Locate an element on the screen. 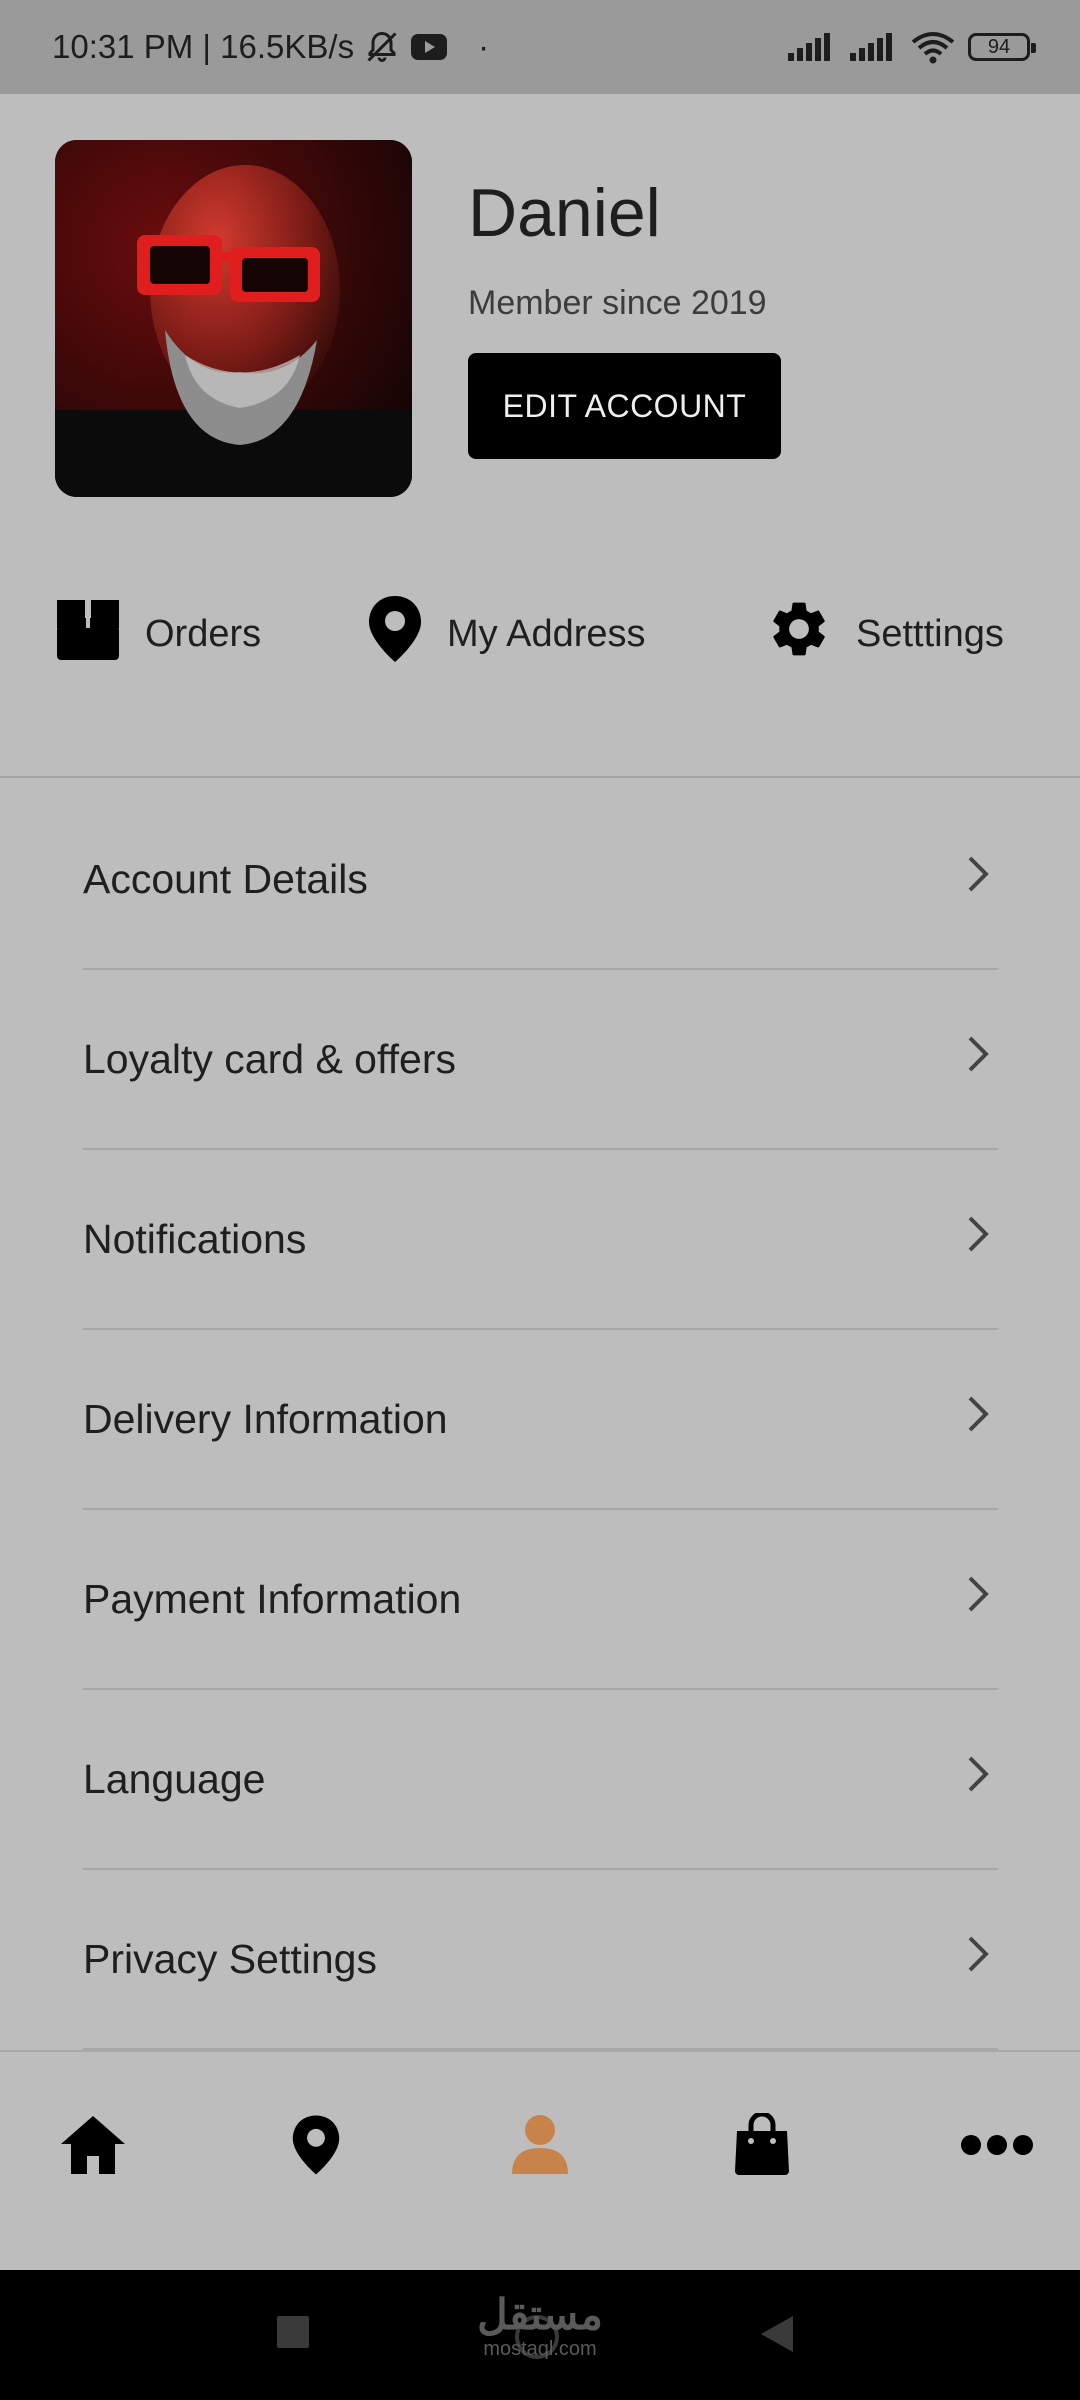 This screenshot has height=2400, width=1080. menu-item-label: Language is located at coordinates (174, 1778).